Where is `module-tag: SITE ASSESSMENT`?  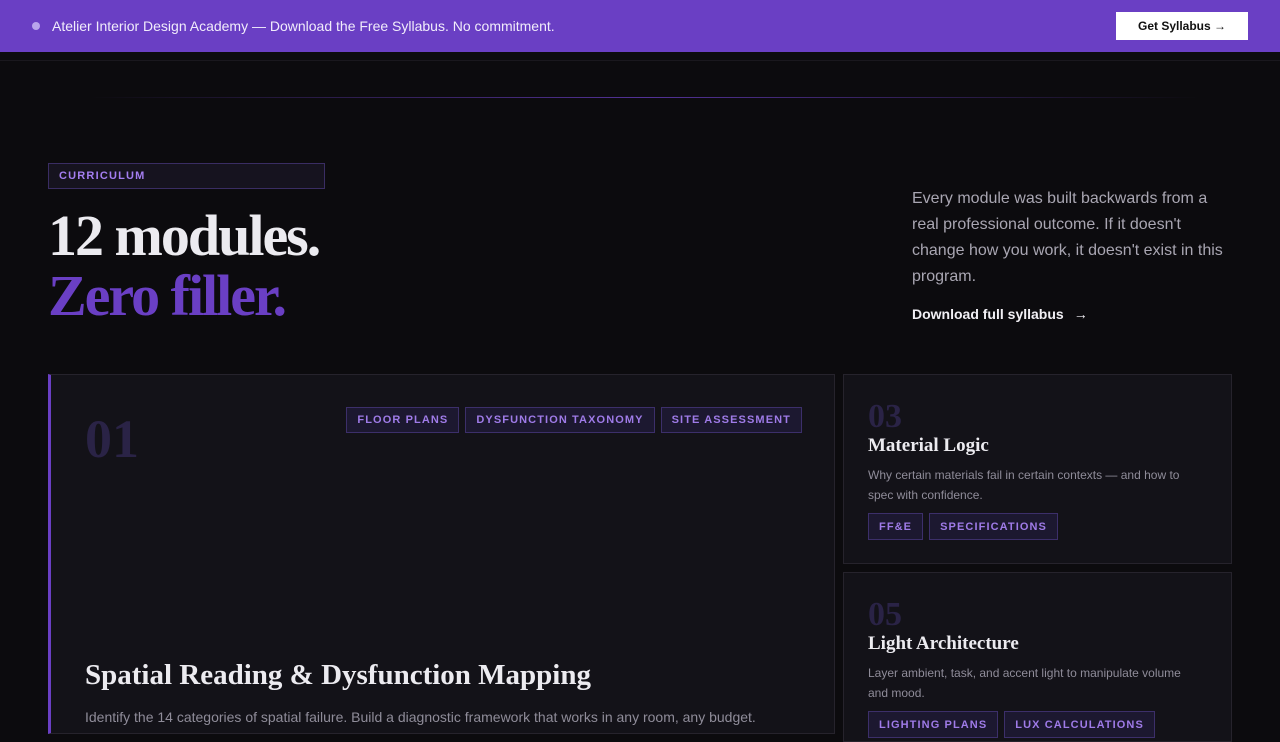
module-tag: SITE ASSESSMENT is located at coordinates (731, 420).